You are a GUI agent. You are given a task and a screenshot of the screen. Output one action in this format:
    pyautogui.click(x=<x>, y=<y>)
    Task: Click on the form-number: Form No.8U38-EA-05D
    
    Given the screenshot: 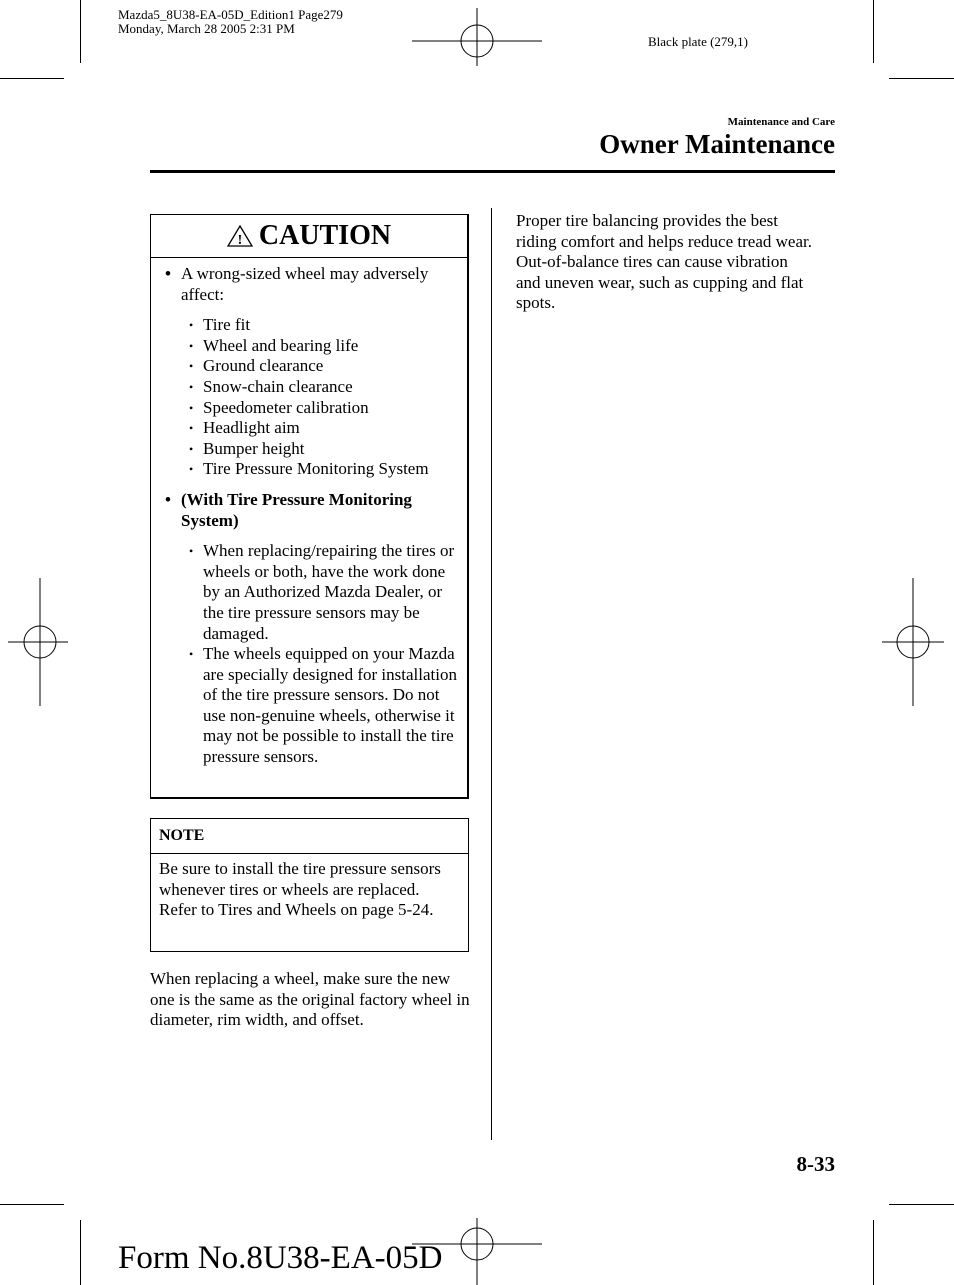 What is the action you would take?
    pyautogui.click(x=280, y=1258)
    